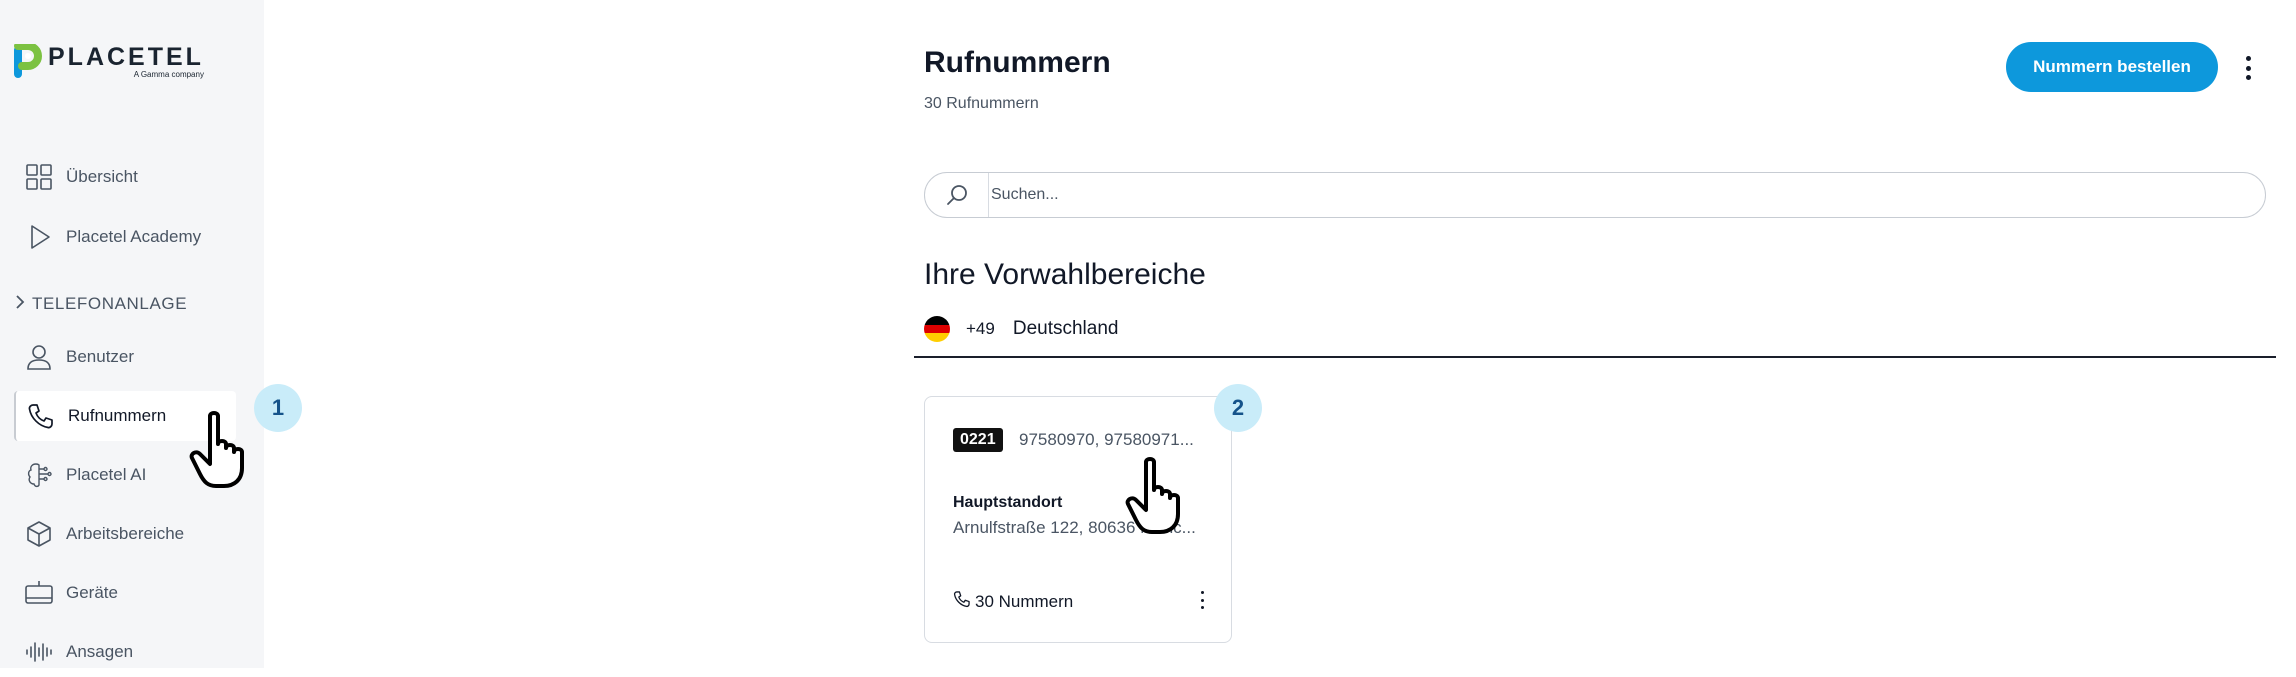 This screenshot has height=677, width=2296. I want to click on user-icon, so click(39, 357).